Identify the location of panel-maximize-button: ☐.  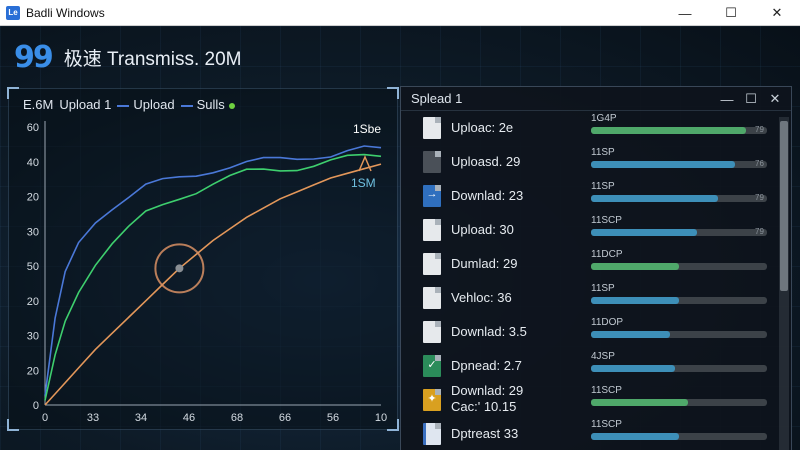
(751, 99).